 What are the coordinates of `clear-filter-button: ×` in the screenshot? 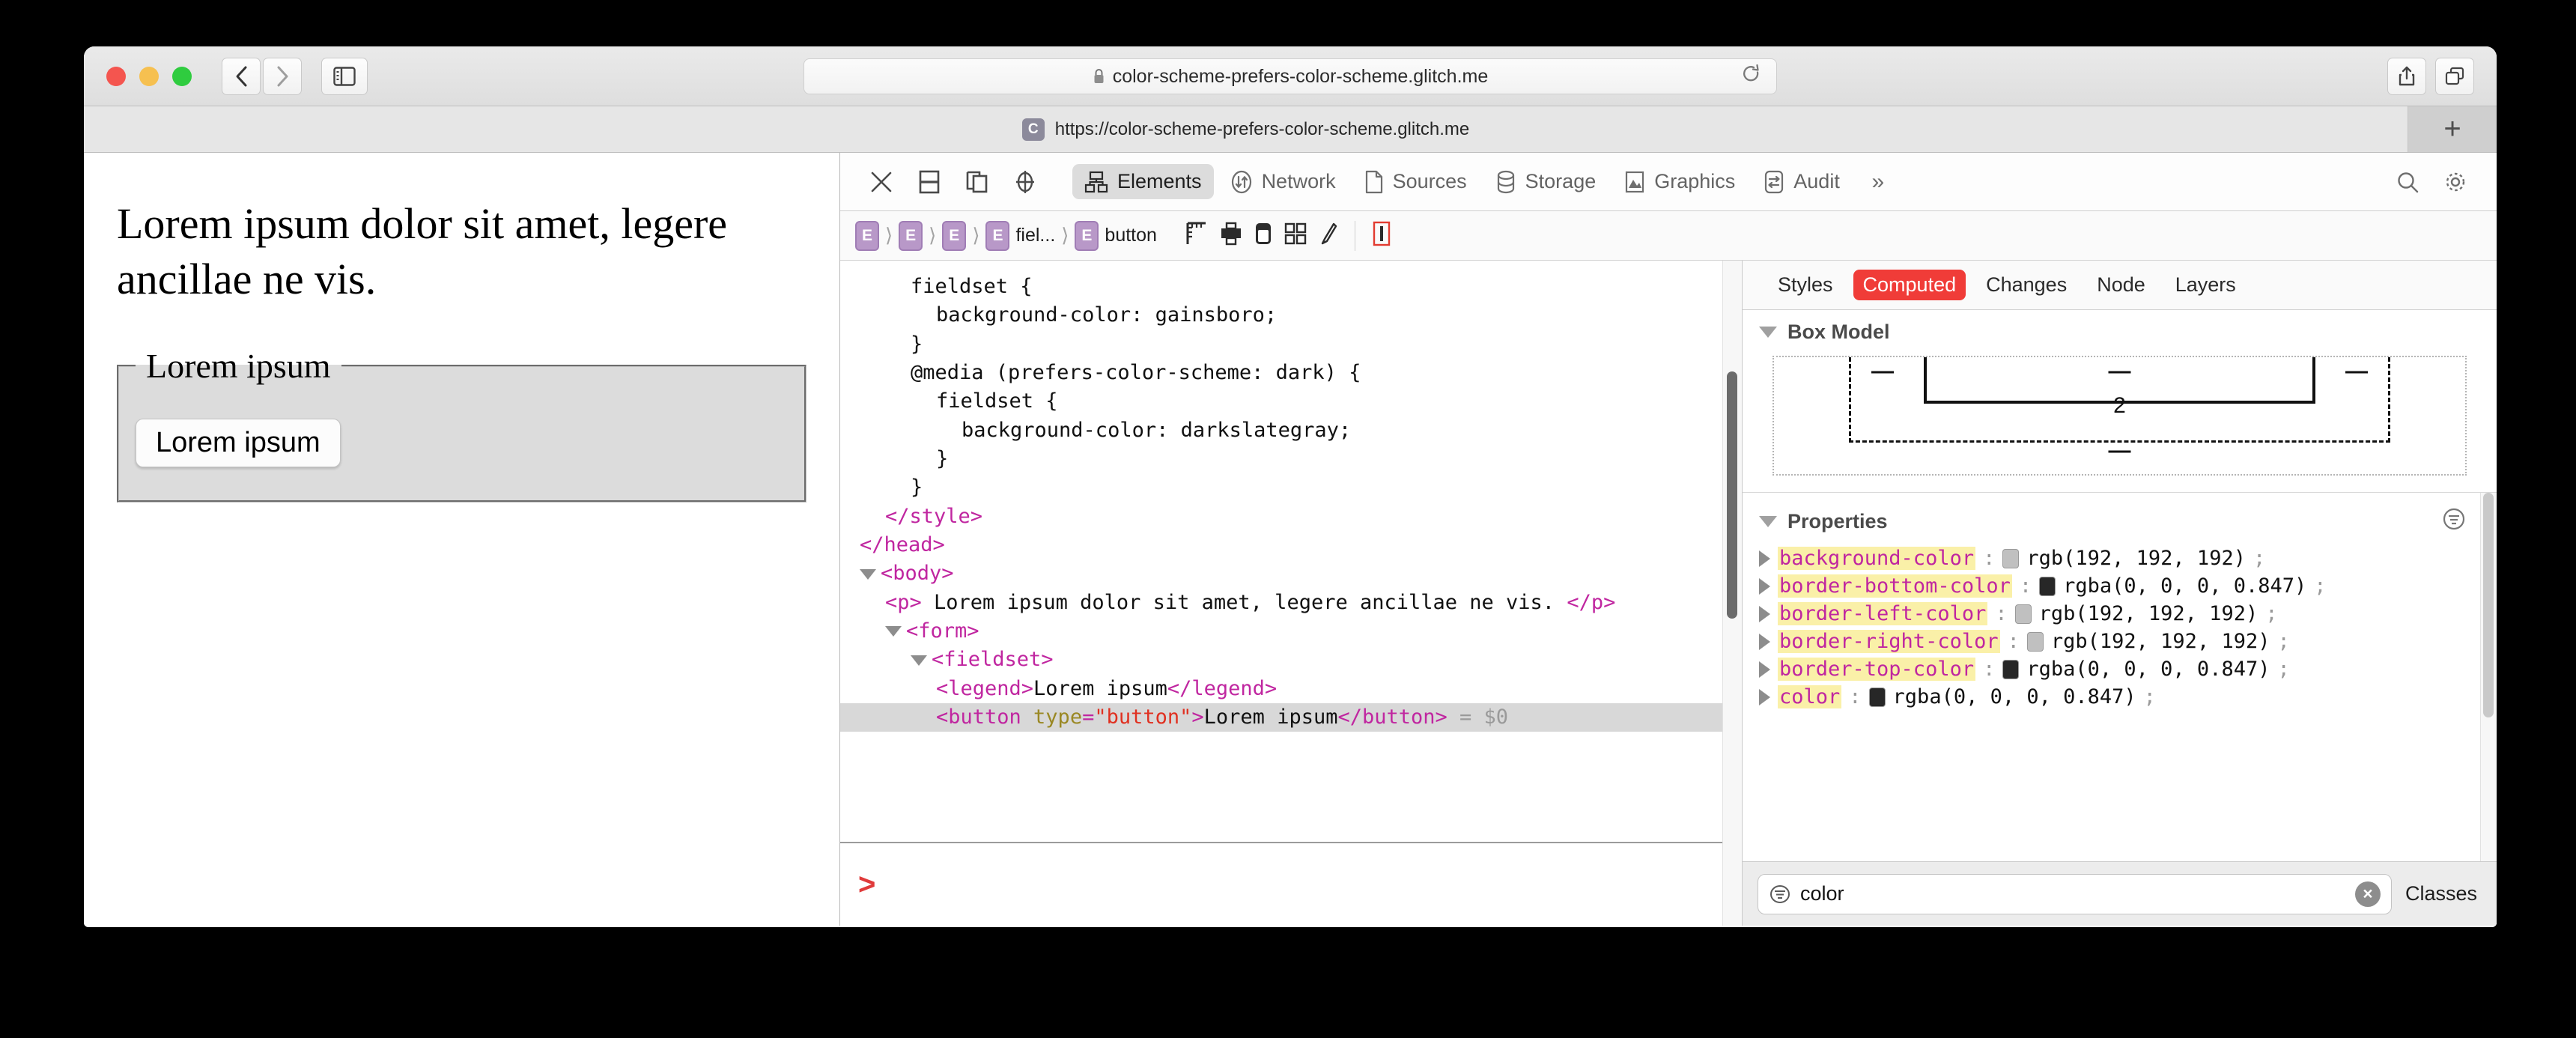 It's located at (2367, 894).